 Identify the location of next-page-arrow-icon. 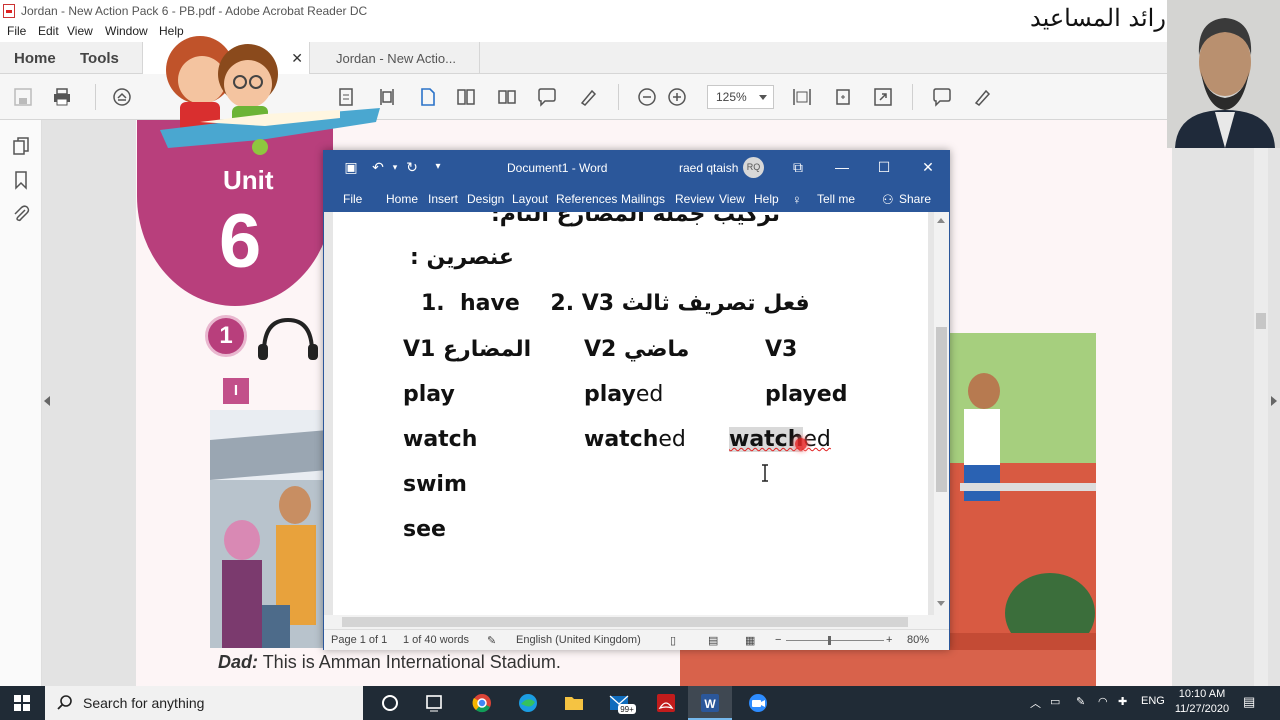
(1274, 401).